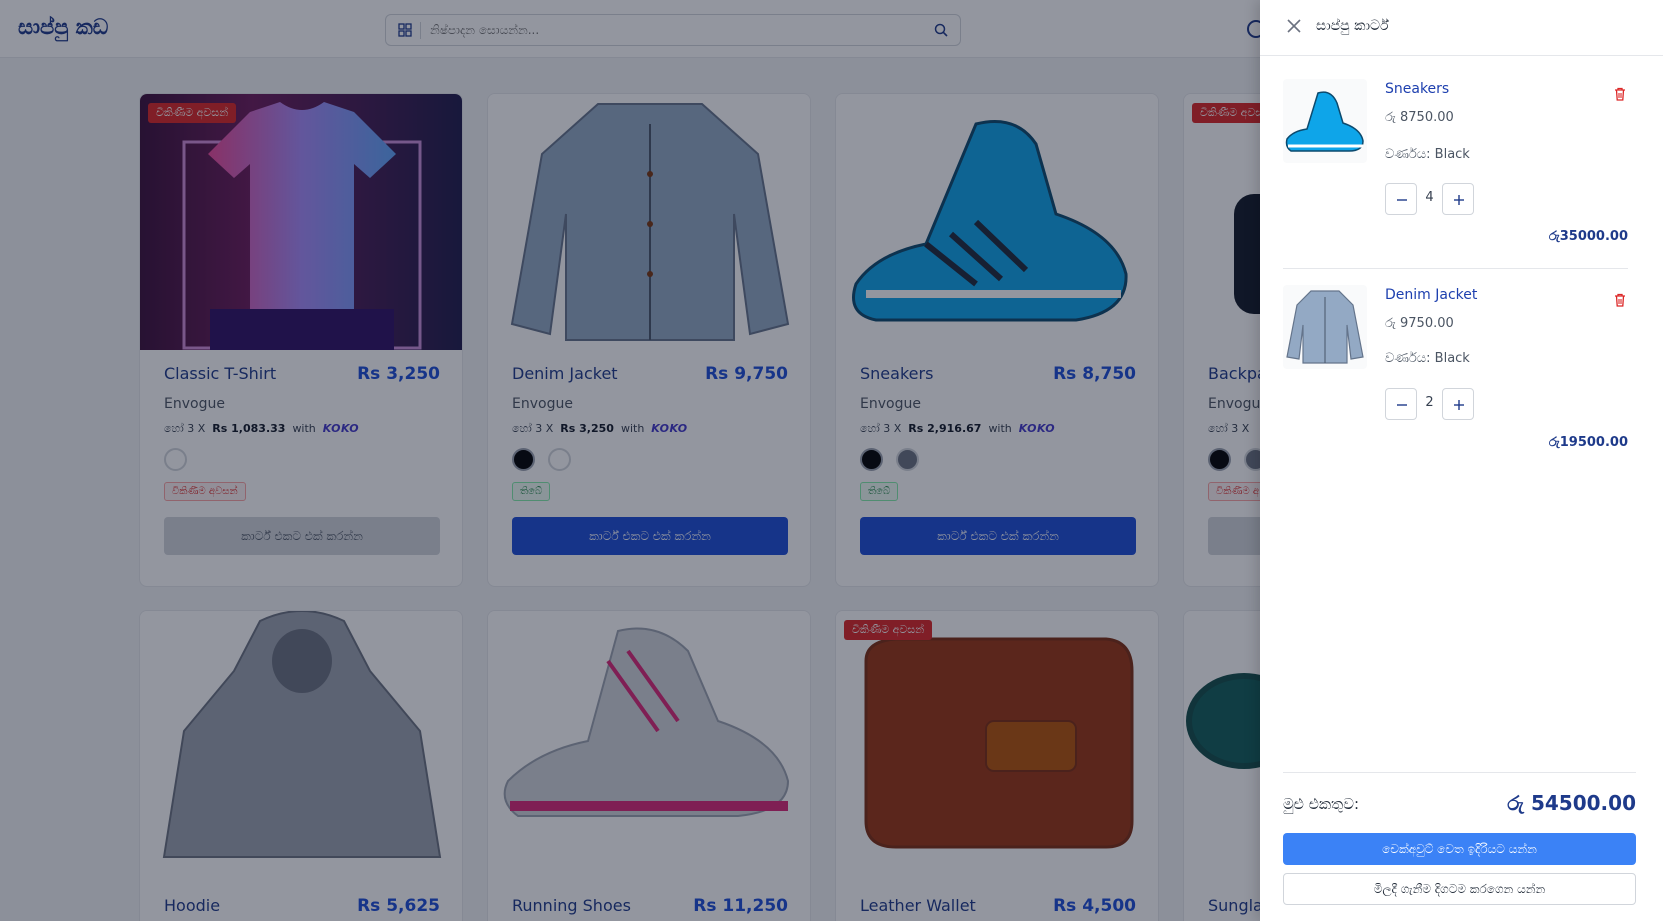  I want to click on quantity-value: 4, so click(1429, 197).